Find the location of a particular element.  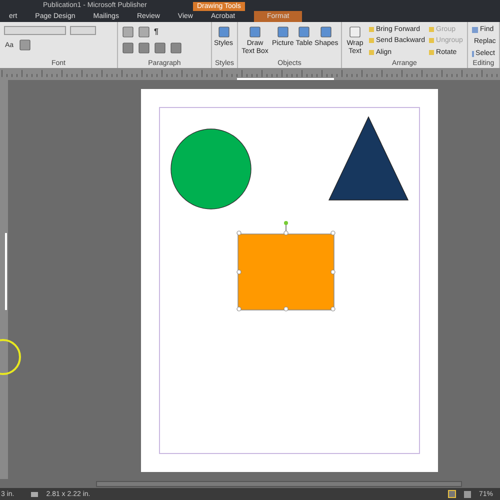

triangle-shape is located at coordinates (368, 158).